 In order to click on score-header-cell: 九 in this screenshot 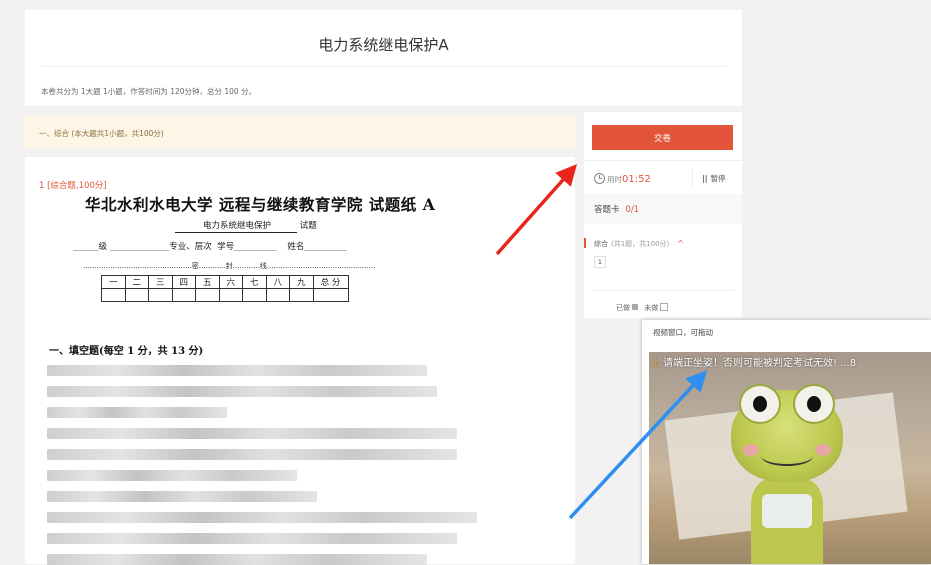, I will do `click(301, 282)`.